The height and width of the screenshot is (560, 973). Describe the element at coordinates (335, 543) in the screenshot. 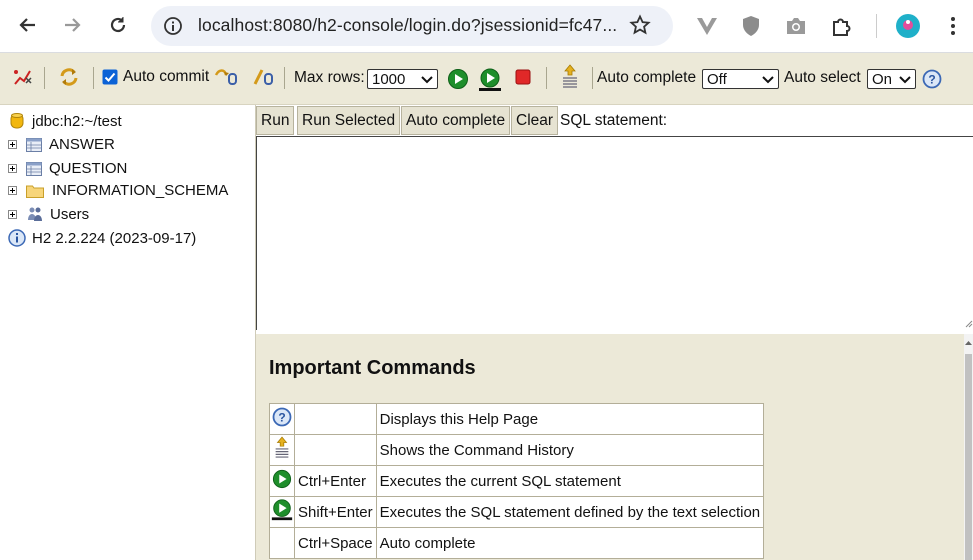

I see `shortcut-cell: Ctrl+Space` at that location.